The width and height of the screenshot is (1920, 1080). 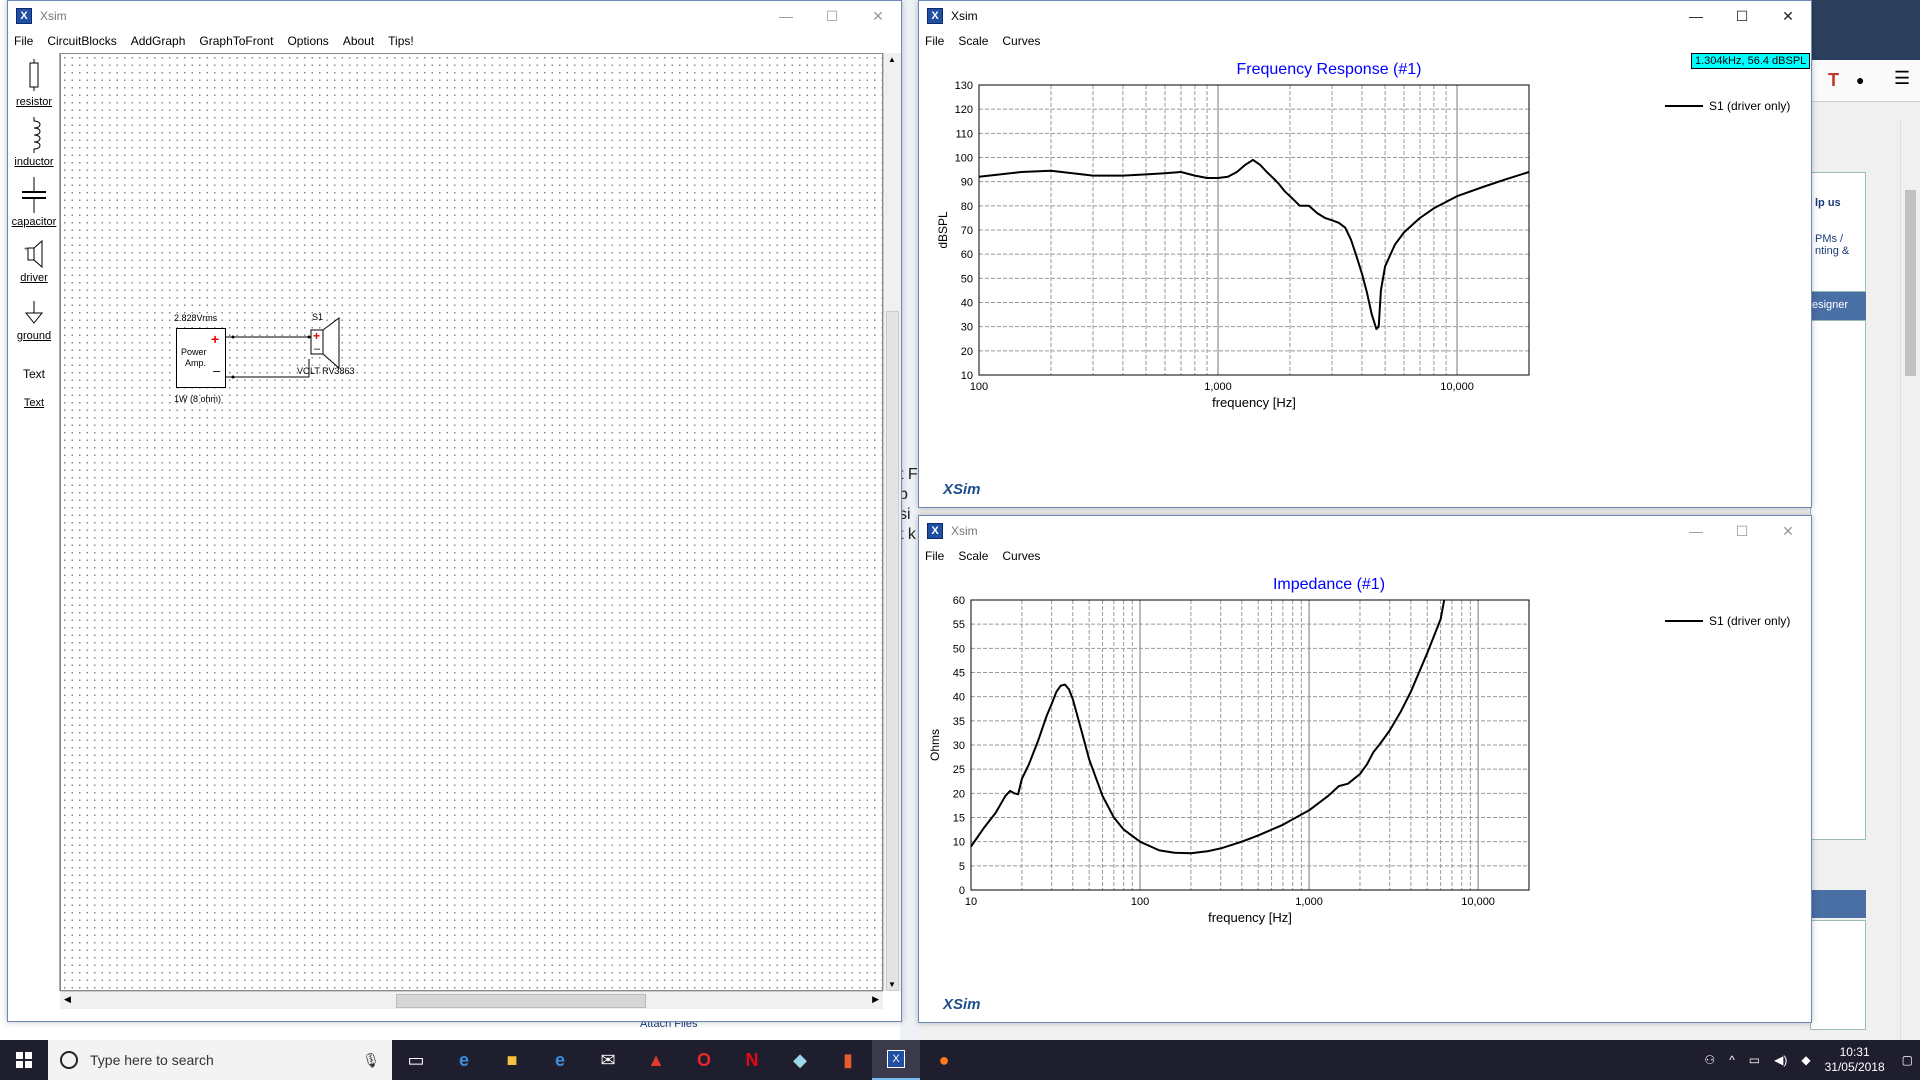 What do you see at coordinates (959, 649) in the screenshot?
I see `y-tick-label: 50` at bounding box center [959, 649].